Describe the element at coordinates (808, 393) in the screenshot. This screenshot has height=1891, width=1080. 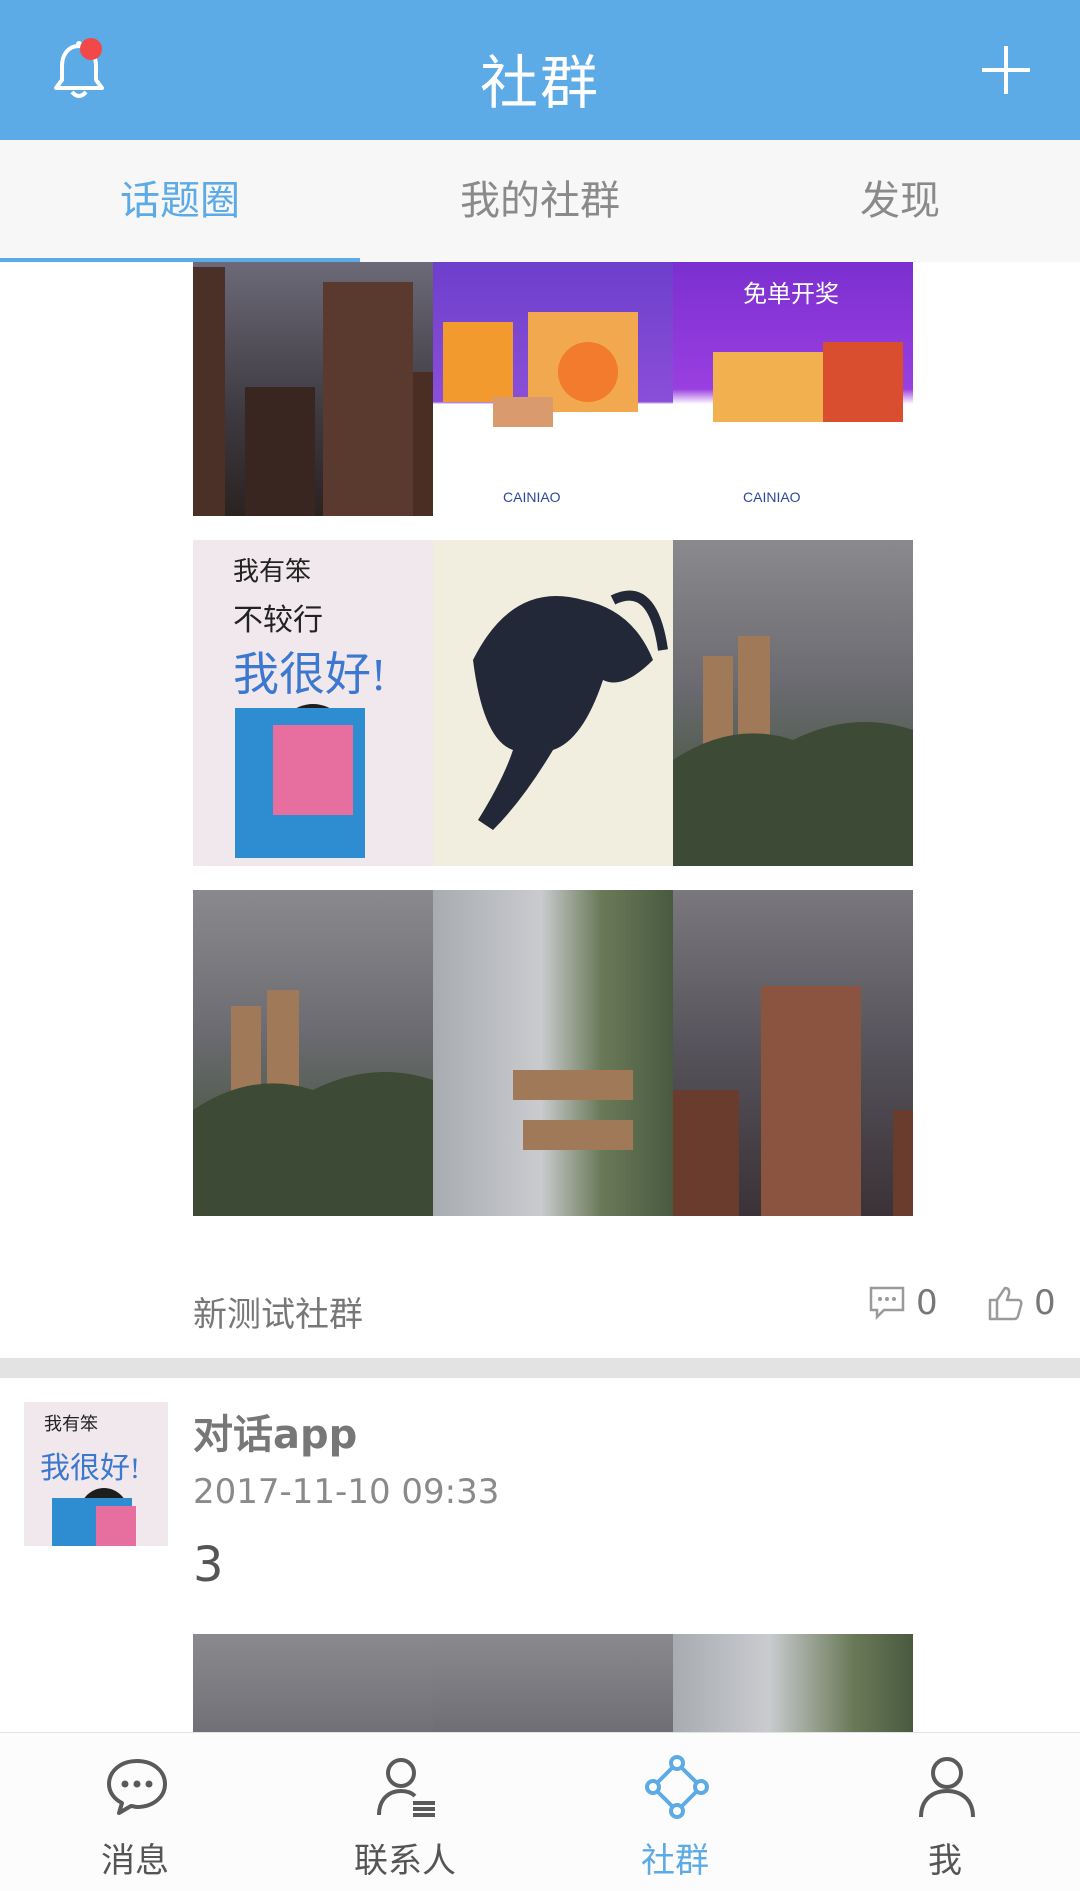
I see `cartoon-promo-image: 免单开奖 CAINIAO` at that location.